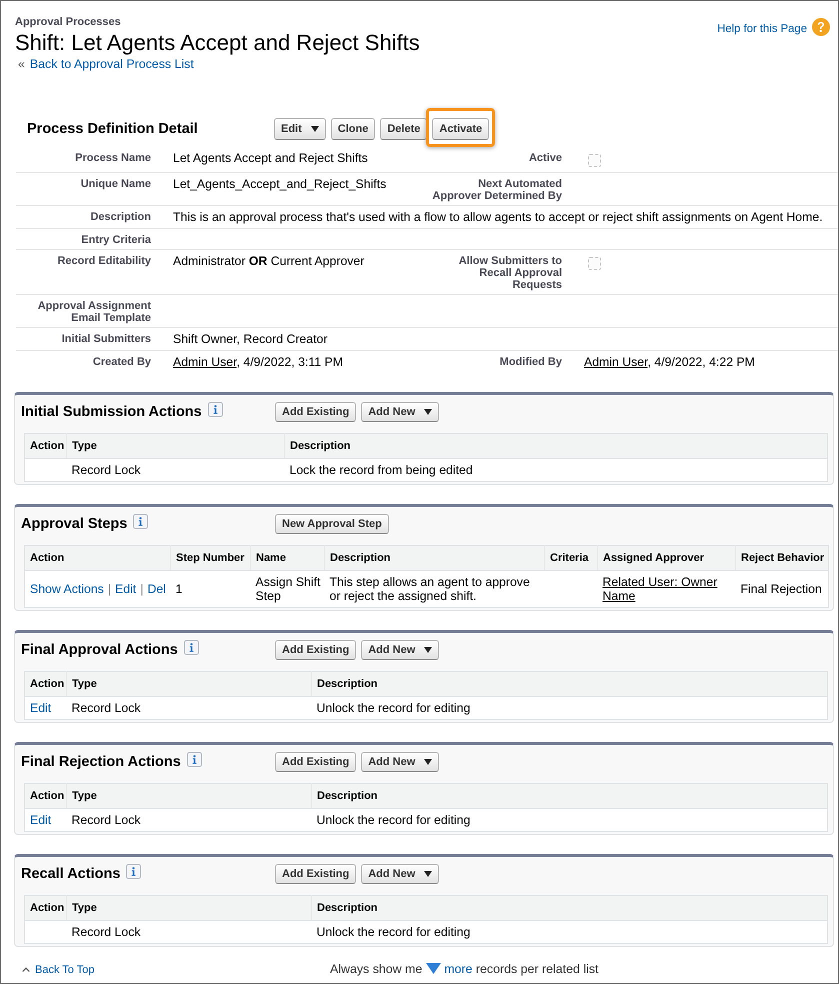 Image resolution: width=839 pixels, height=984 pixels. What do you see at coordinates (217, 42) in the screenshot?
I see `page-title: Shift: Let Agents Accept and Reject Shifts` at bounding box center [217, 42].